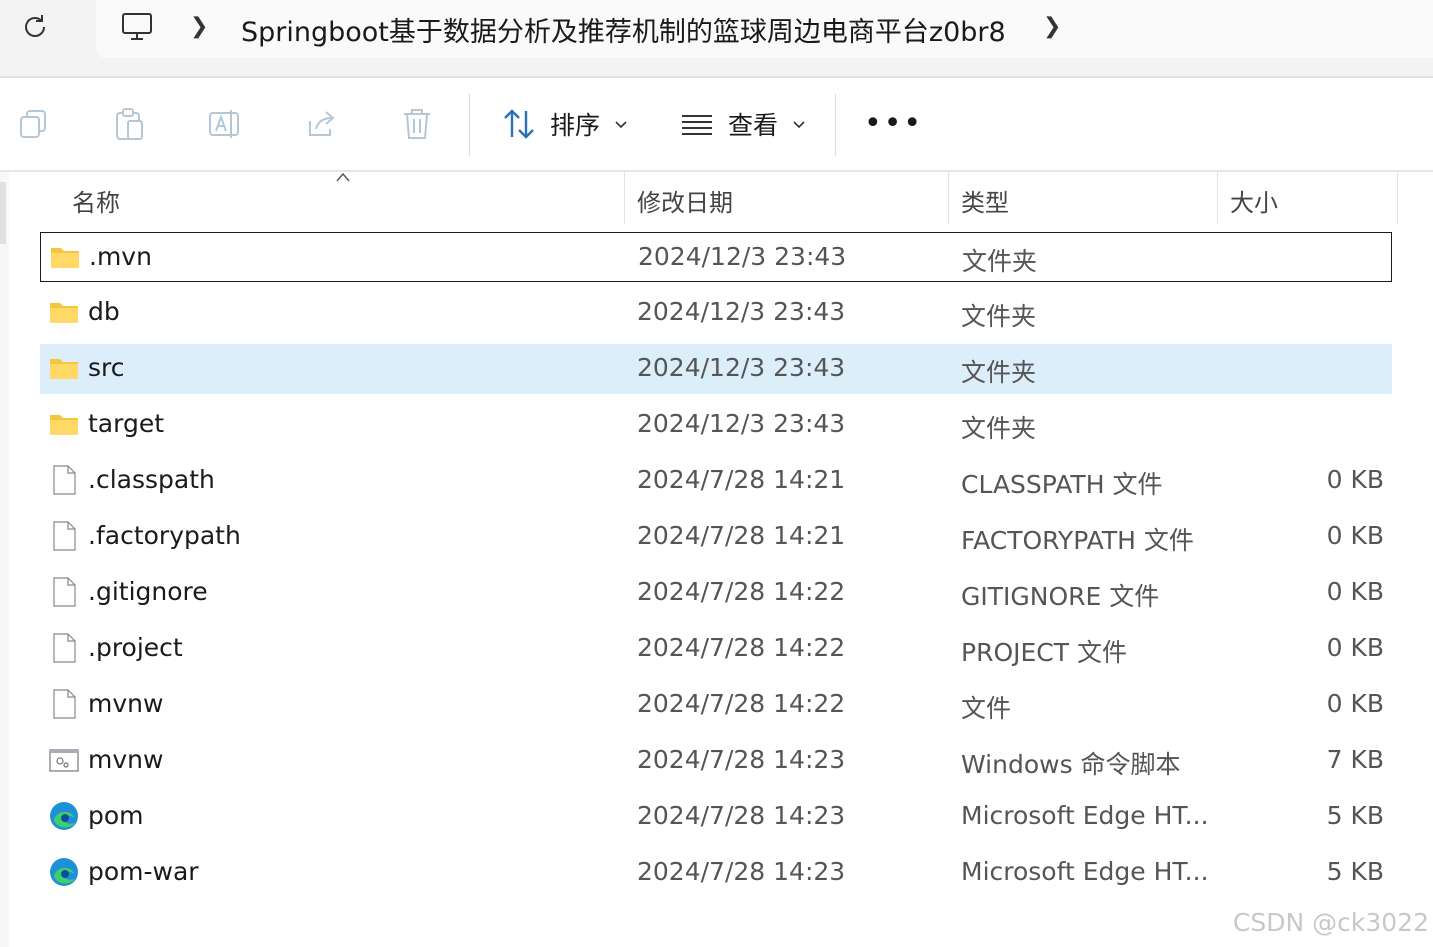  What do you see at coordinates (1044, 652) in the screenshot?
I see `file-type: PROJECT 文件` at bounding box center [1044, 652].